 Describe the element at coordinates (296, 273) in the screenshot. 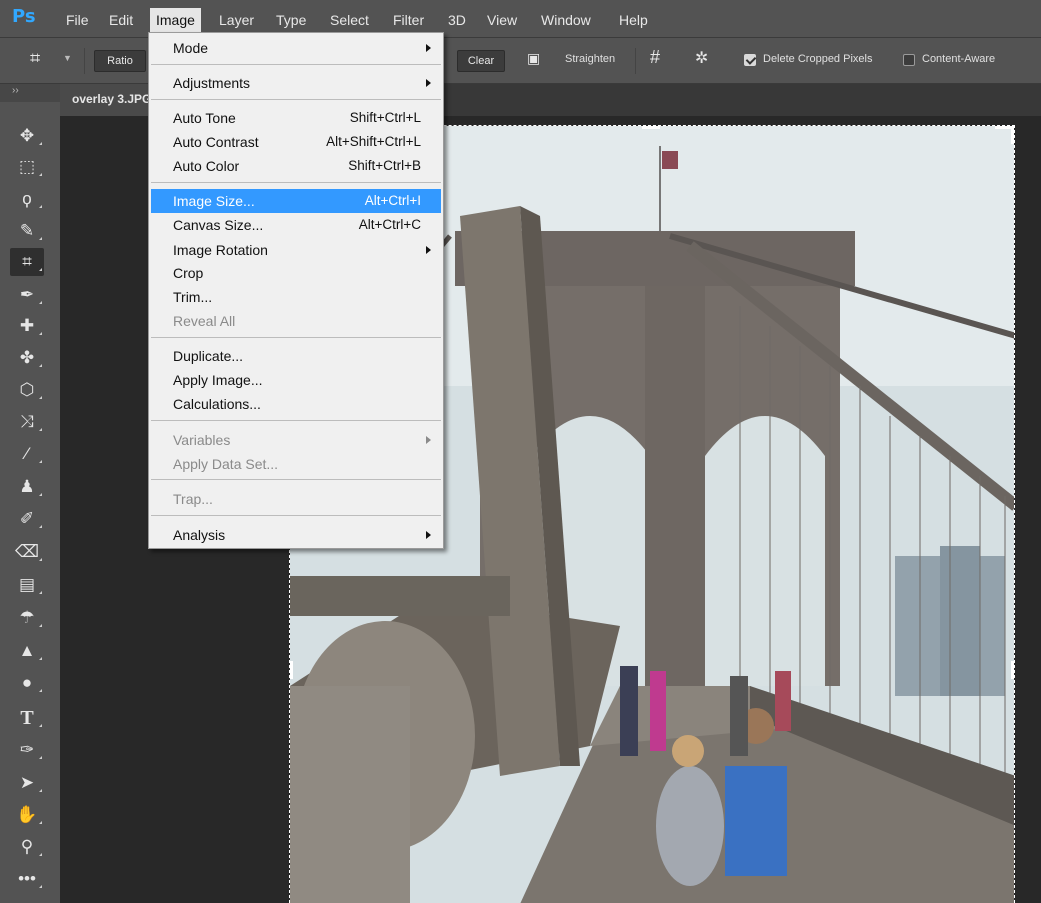

I see `menu-item-crop: Crop` at that location.